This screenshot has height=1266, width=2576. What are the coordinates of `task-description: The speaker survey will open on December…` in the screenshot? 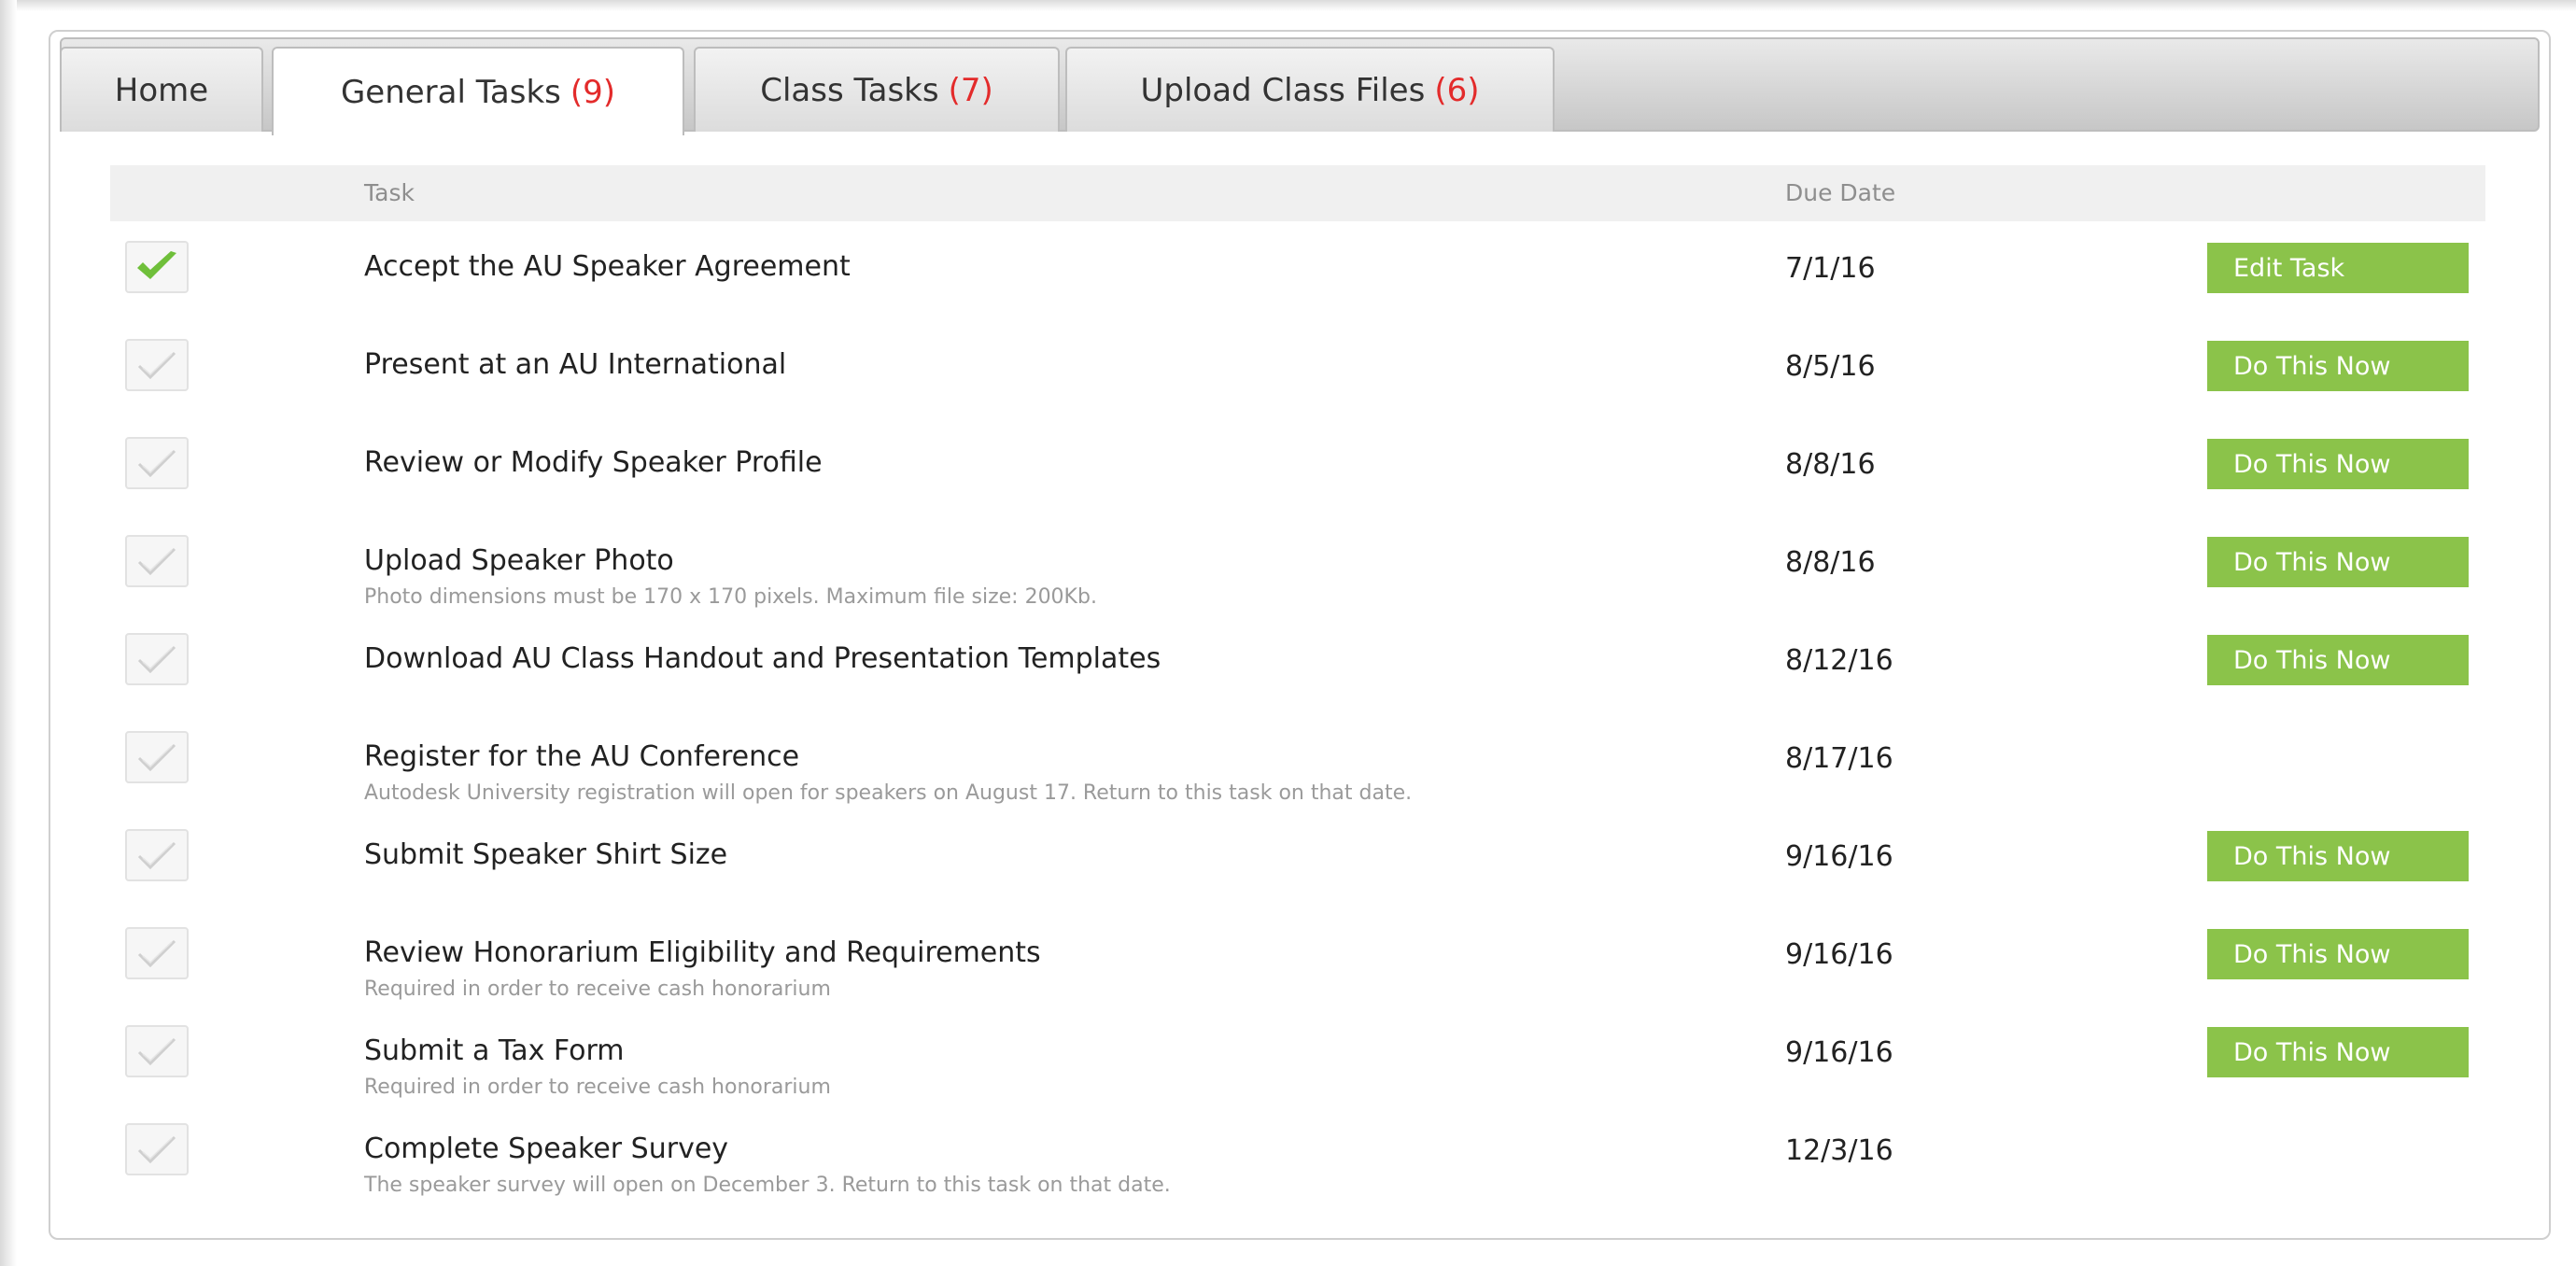 It's located at (768, 1185).